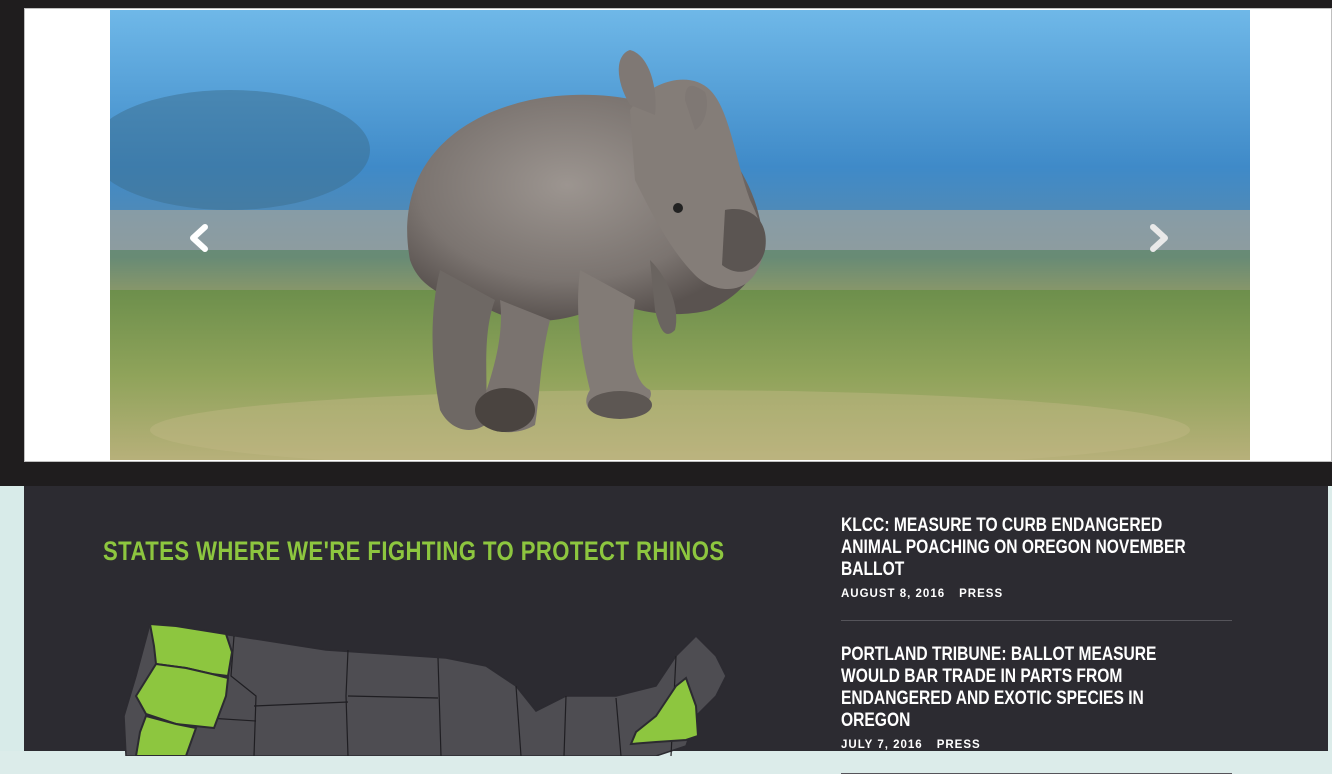  Describe the element at coordinates (12, 618) in the screenshot. I see `left-strip` at that location.